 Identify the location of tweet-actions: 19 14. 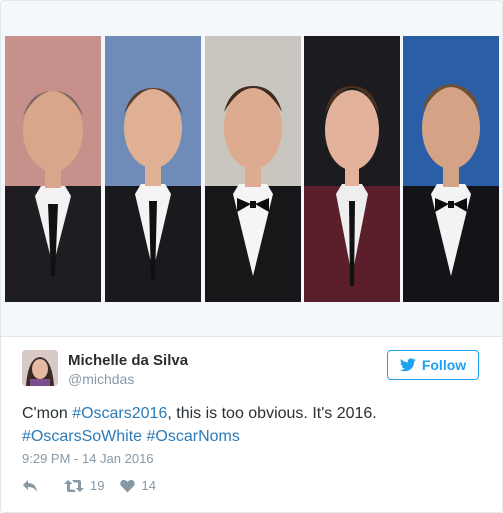
(89, 485).